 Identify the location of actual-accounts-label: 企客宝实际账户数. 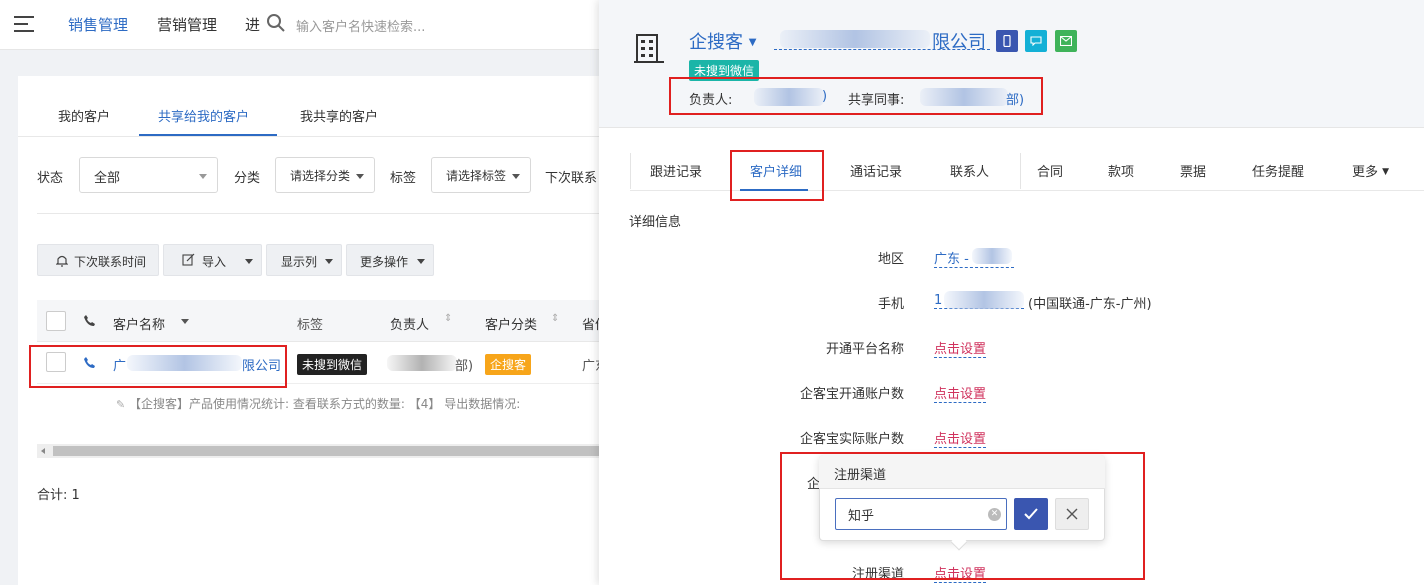
(851, 439).